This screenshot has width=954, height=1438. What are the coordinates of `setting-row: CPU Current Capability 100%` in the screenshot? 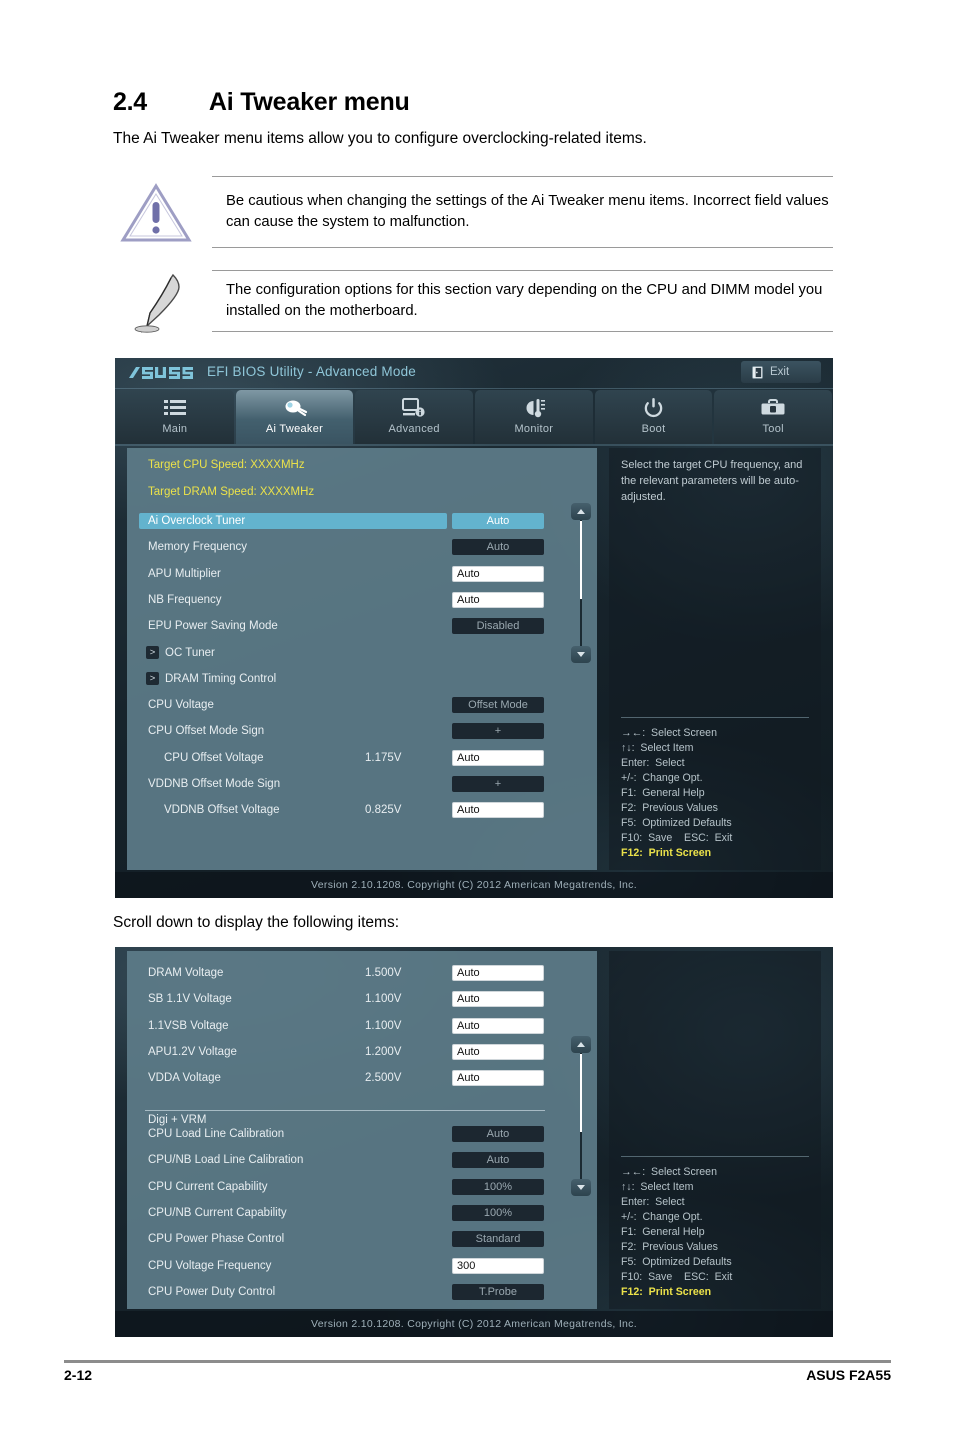 It's located at (362, 1186).